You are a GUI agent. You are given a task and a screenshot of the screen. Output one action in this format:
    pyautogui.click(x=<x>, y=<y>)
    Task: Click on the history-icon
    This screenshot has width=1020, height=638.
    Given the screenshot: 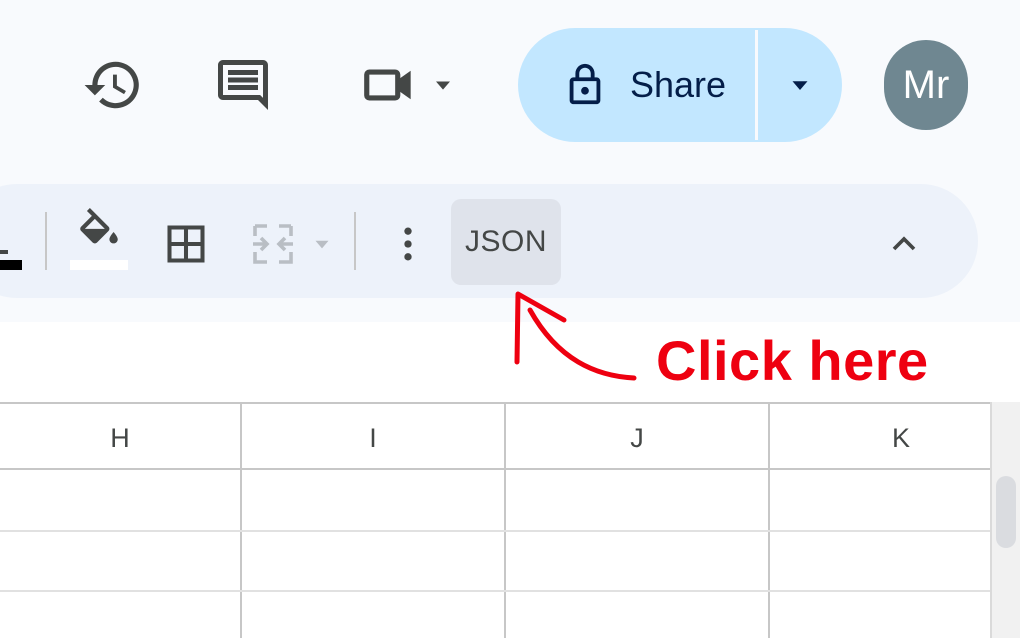 What is the action you would take?
    pyautogui.click(x=111, y=85)
    